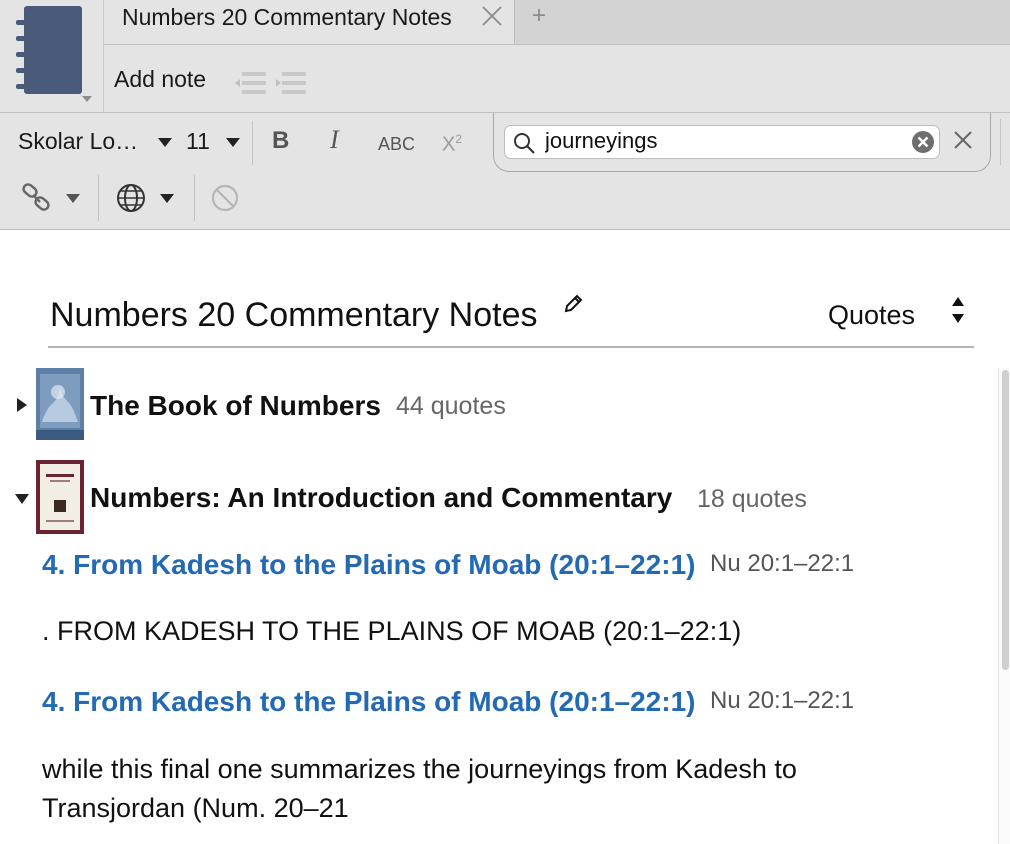 Image resolution: width=1010 pixels, height=844 pixels. I want to click on notebook-icon, so click(49, 51).